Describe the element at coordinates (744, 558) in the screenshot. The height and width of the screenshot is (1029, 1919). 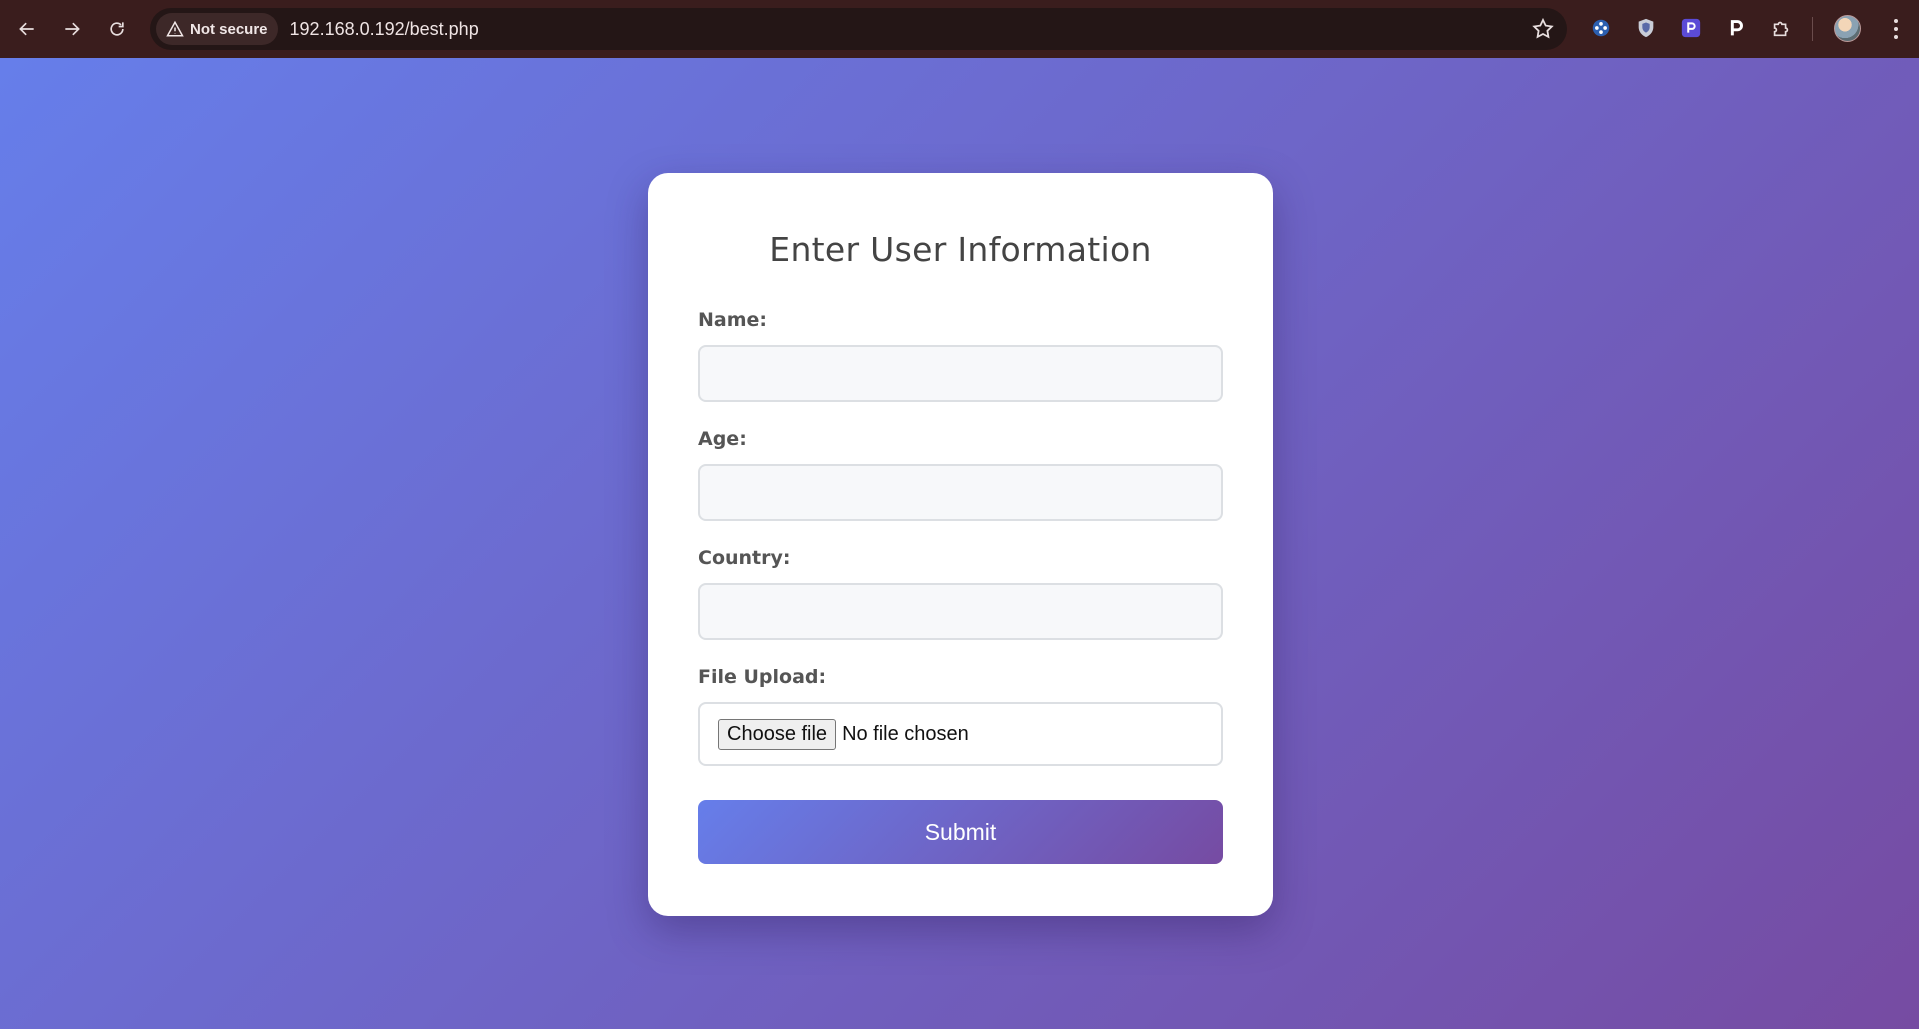
I see `country-label: Country:` at that location.